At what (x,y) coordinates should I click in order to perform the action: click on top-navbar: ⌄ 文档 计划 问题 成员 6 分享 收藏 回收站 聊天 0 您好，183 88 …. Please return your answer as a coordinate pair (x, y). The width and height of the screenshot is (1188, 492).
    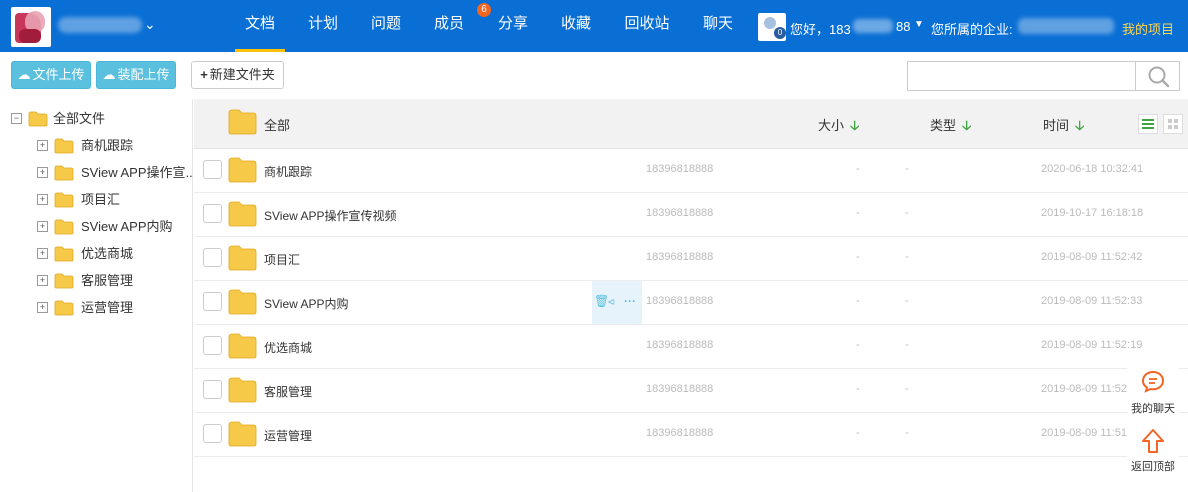
    Looking at the image, I should click on (594, 26).